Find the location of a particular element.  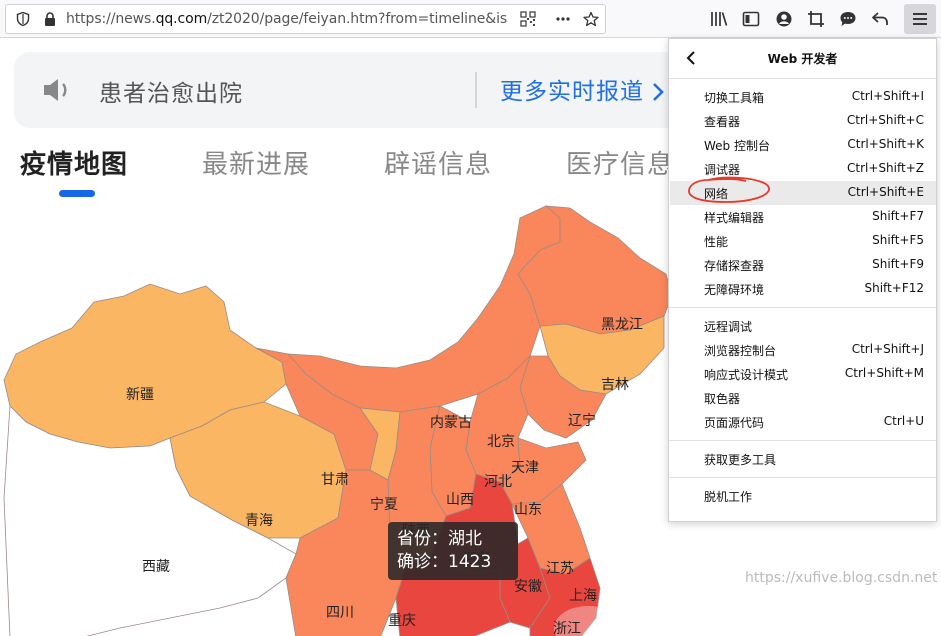

menu-item-eyedropper: 取色器 is located at coordinates (803, 398).